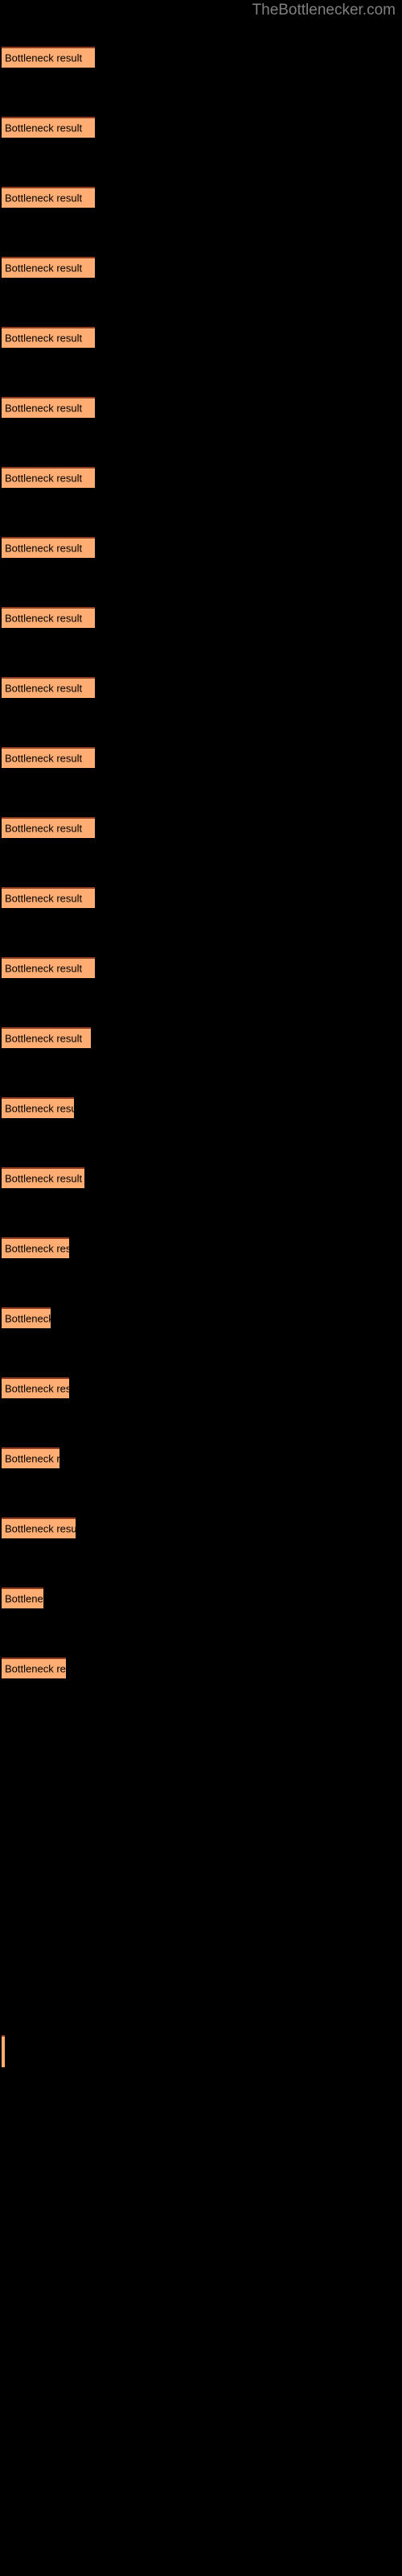 This screenshot has height=2576, width=402. I want to click on bar-sliver, so click(3, 2051).